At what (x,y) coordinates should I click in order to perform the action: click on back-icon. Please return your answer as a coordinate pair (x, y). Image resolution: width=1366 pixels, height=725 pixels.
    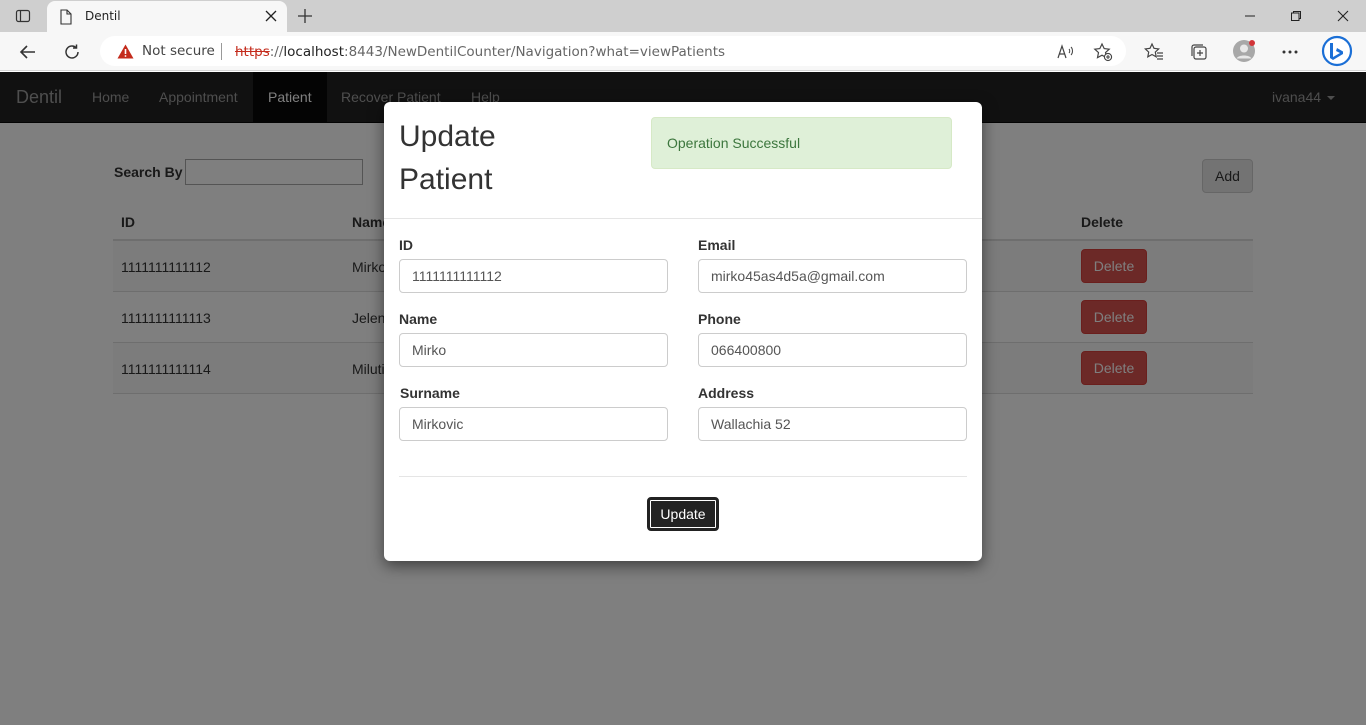
    Looking at the image, I should click on (28, 52).